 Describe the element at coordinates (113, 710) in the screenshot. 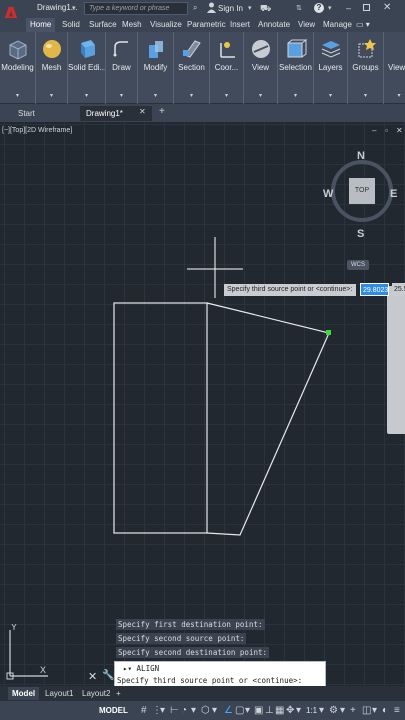

I see `model-space-toggle: MODEL` at that location.